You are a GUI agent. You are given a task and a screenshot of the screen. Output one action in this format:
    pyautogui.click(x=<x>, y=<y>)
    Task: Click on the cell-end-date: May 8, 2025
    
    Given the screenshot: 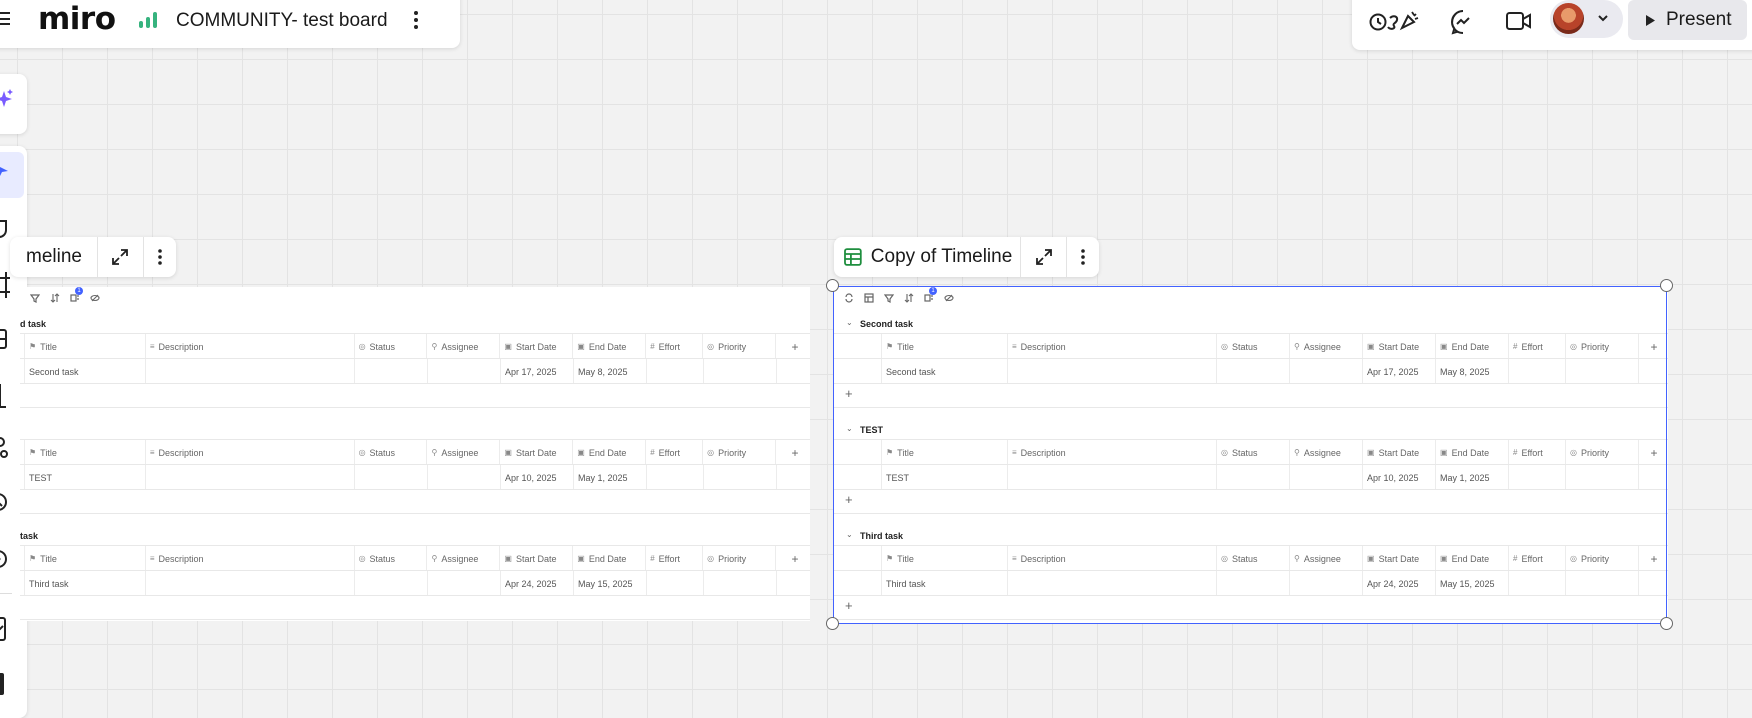 What is the action you would take?
    pyautogui.click(x=610, y=371)
    